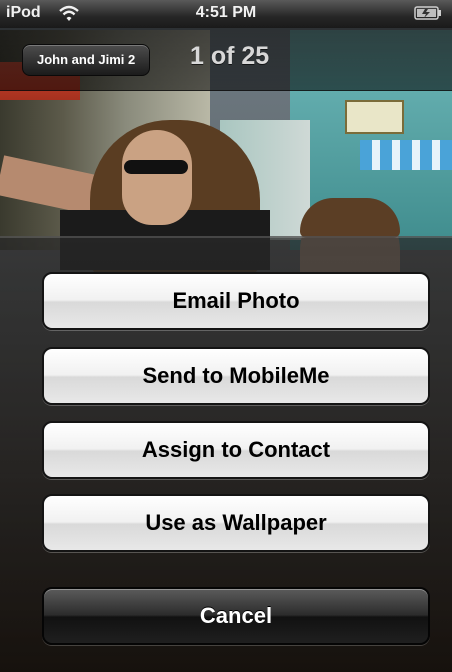 The image size is (452, 672). I want to click on status-time: 4:51 PM, so click(226, 12).